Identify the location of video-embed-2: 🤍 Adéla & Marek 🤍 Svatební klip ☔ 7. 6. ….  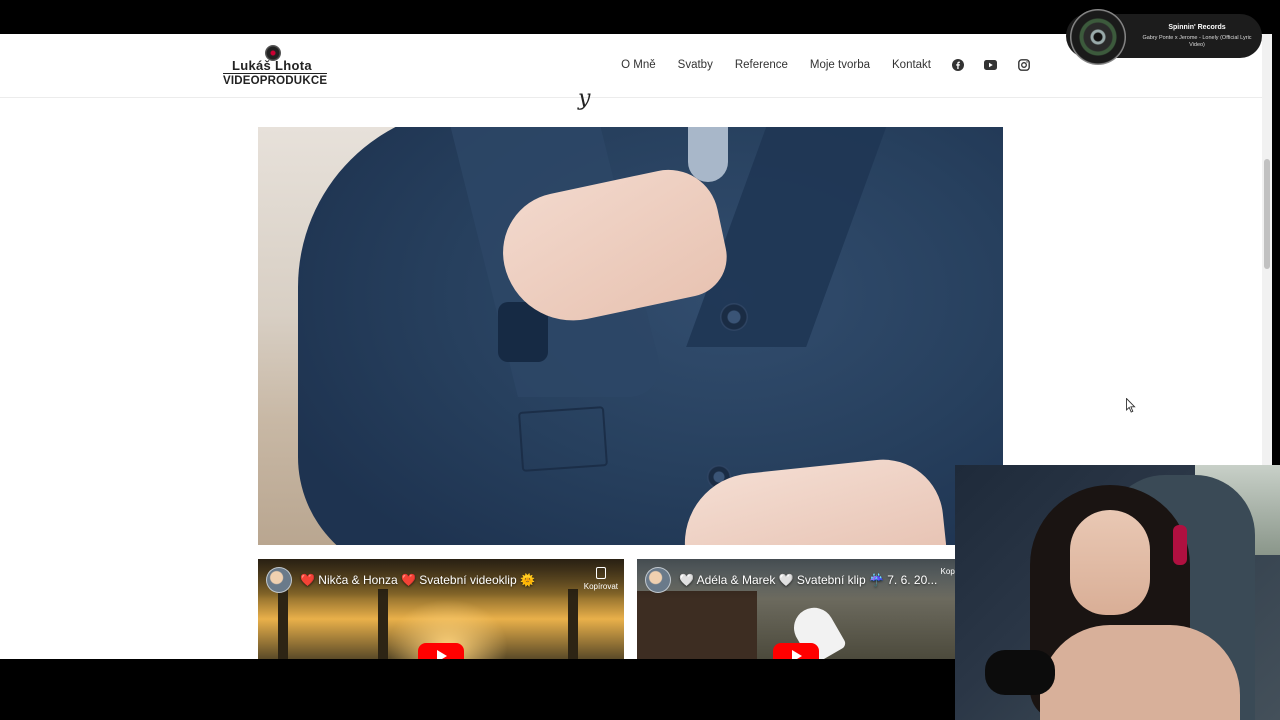
(796, 609).